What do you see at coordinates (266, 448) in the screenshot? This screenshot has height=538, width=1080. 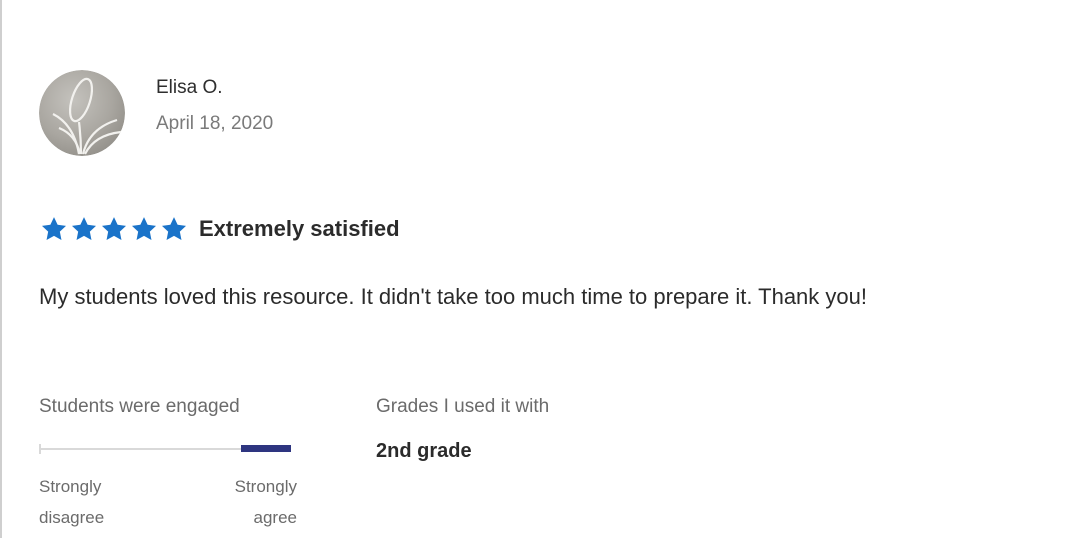 I see `scale-fill` at bounding box center [266, 448].